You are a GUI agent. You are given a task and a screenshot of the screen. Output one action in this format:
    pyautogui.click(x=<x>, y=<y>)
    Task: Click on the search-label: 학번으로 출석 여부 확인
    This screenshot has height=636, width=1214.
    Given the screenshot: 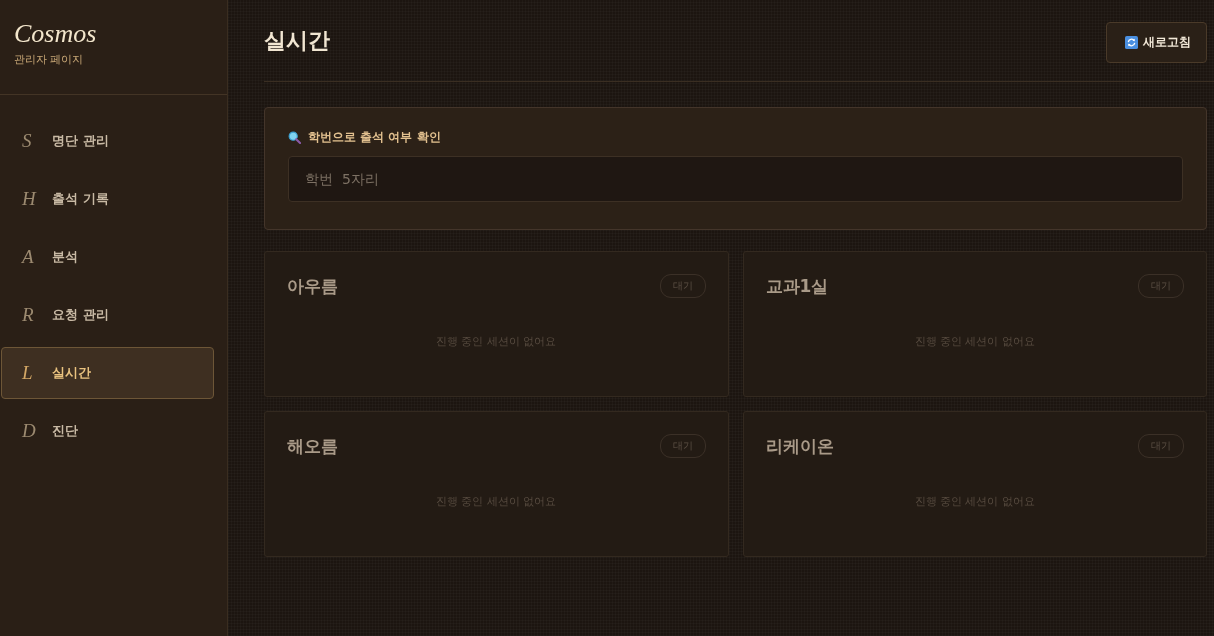 What is the action you would take?
    pyautogui.click(x=374, y=137)
    